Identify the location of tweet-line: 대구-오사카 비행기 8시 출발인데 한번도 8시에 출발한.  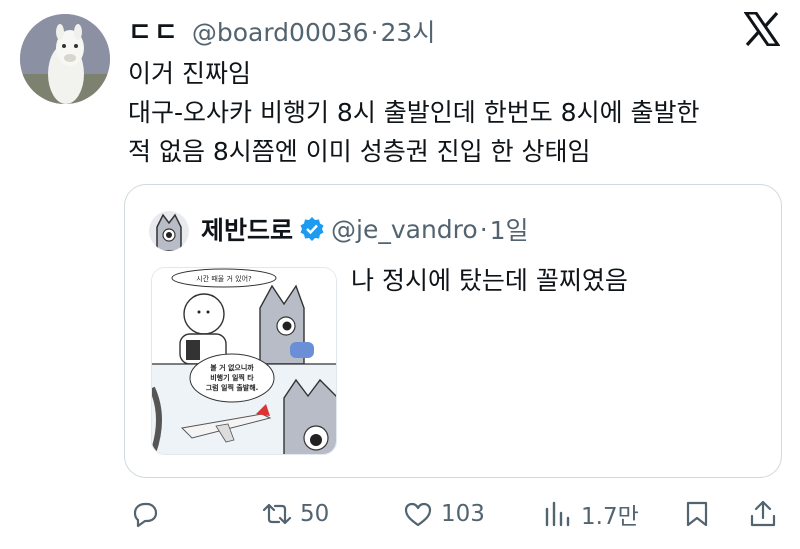
(414, 112).